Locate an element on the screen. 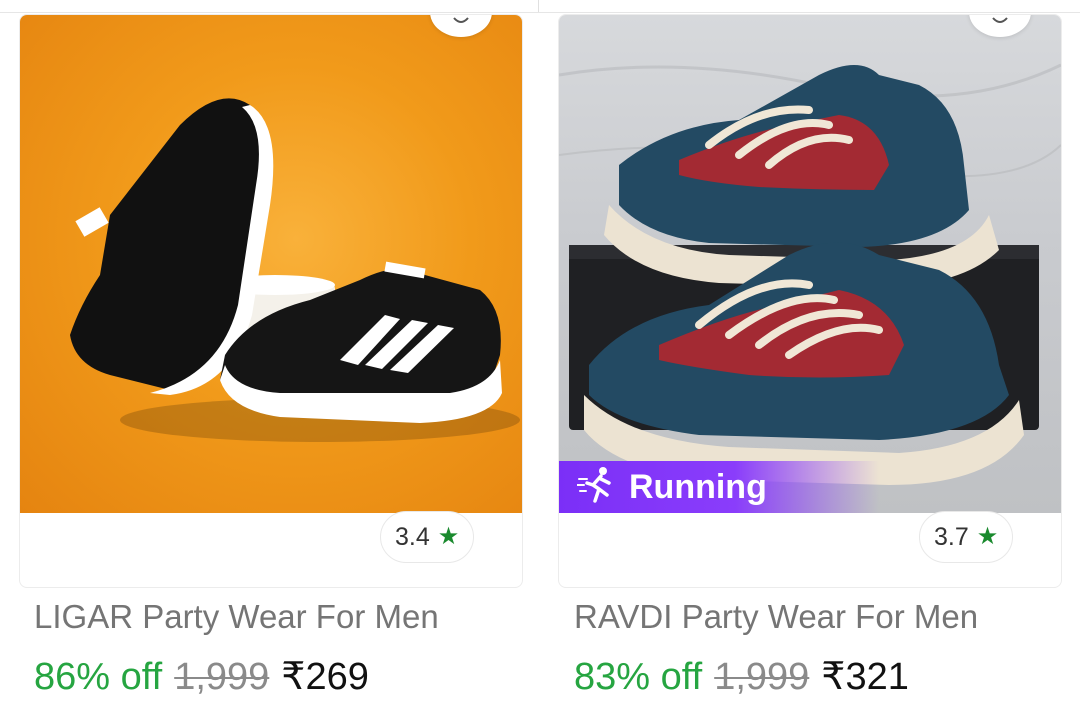 The height and width of the screenshot is (720, 1080). column-separator is located at coordinates (538, 6).